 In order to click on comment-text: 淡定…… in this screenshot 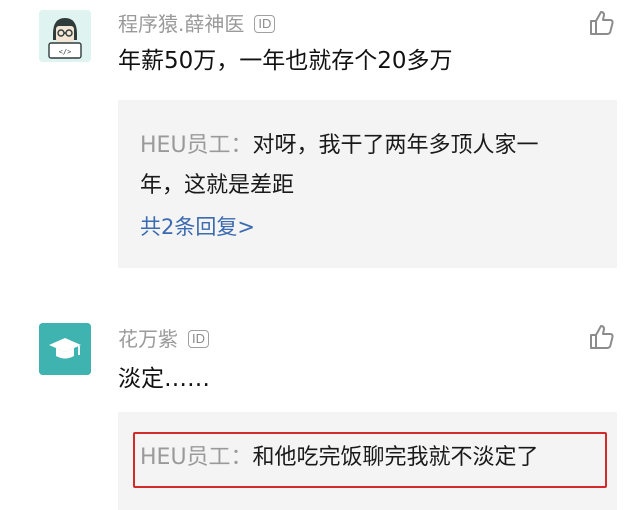, I will do `click(164, 379)`.